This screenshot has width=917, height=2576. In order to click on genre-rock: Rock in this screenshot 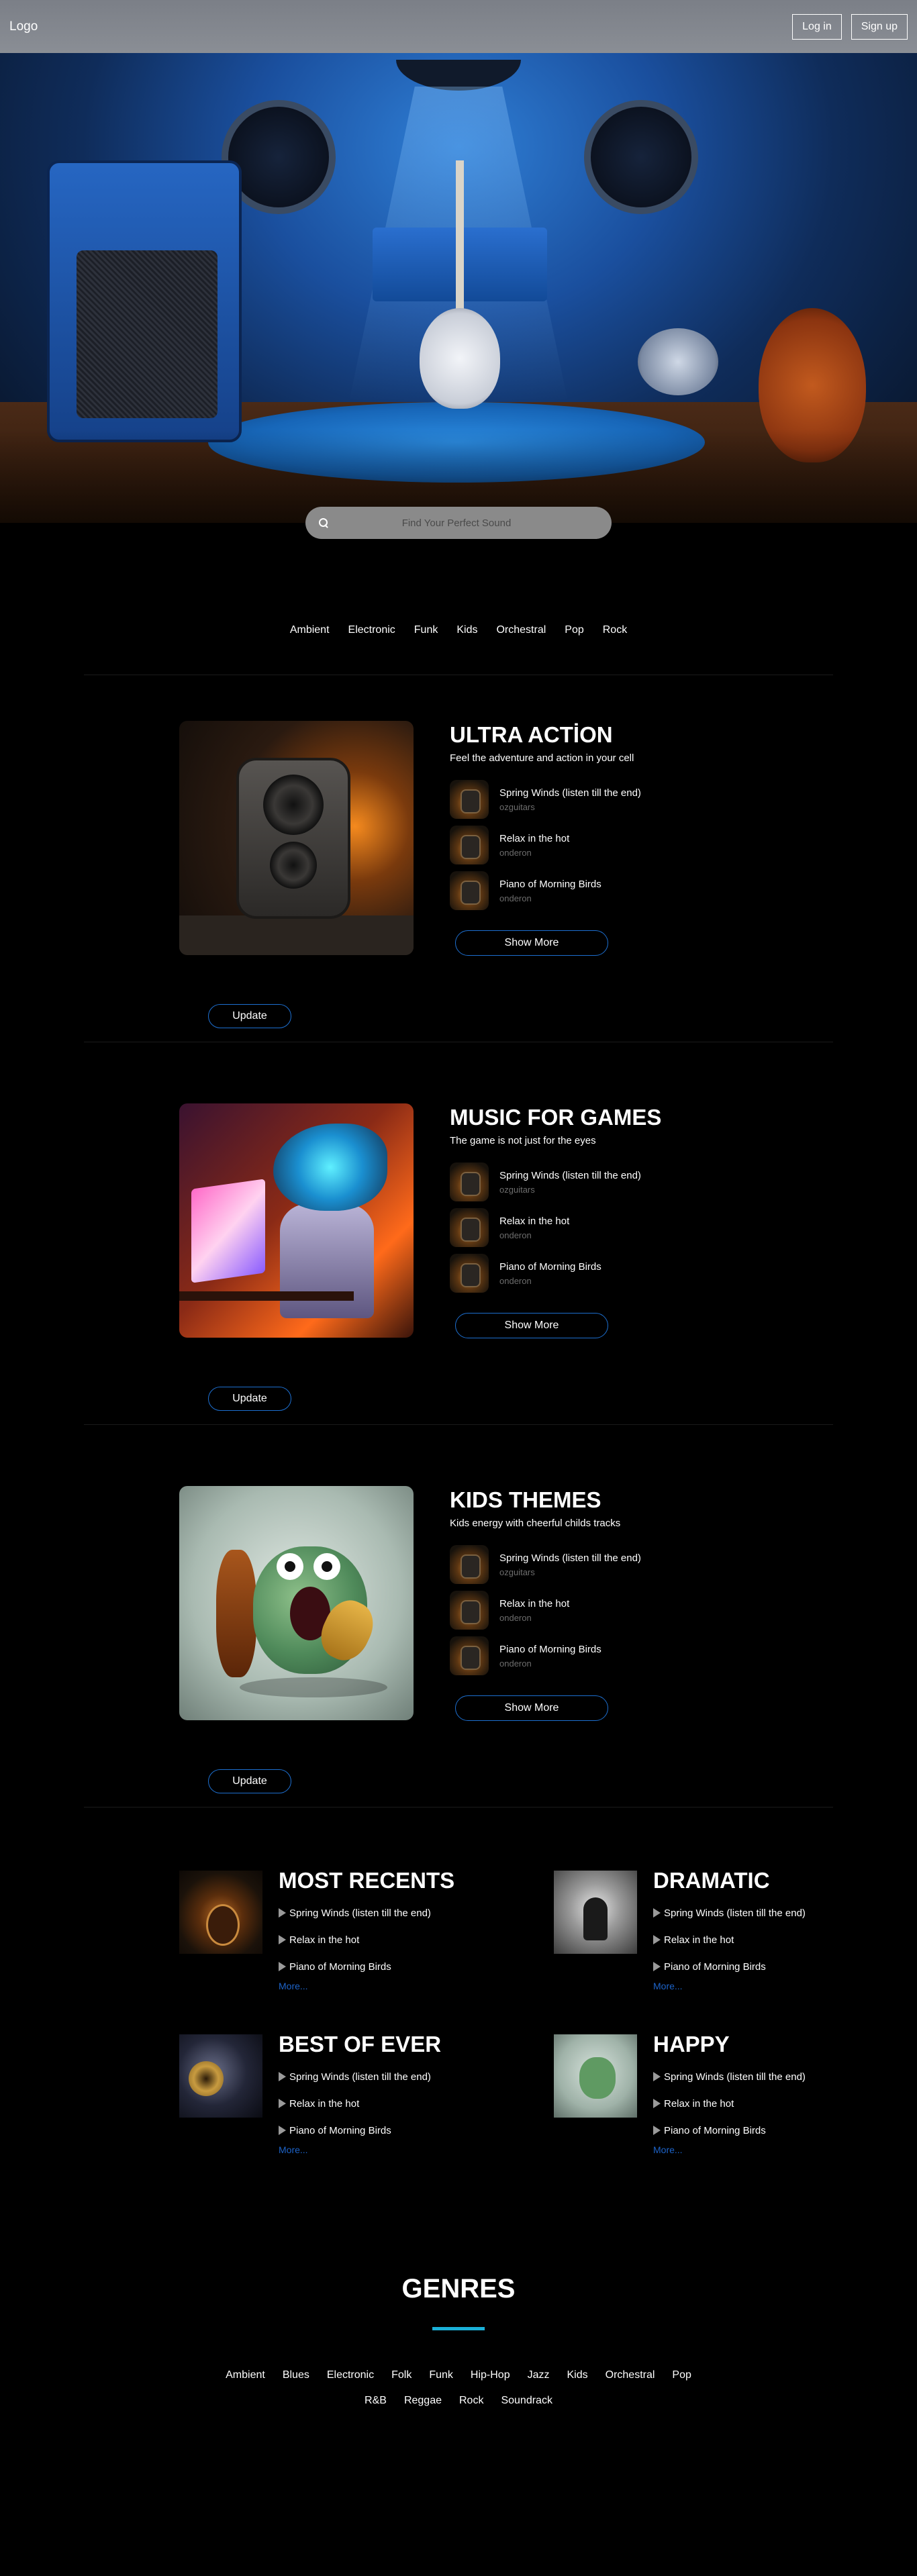, I will do `click(471, 2401)`.